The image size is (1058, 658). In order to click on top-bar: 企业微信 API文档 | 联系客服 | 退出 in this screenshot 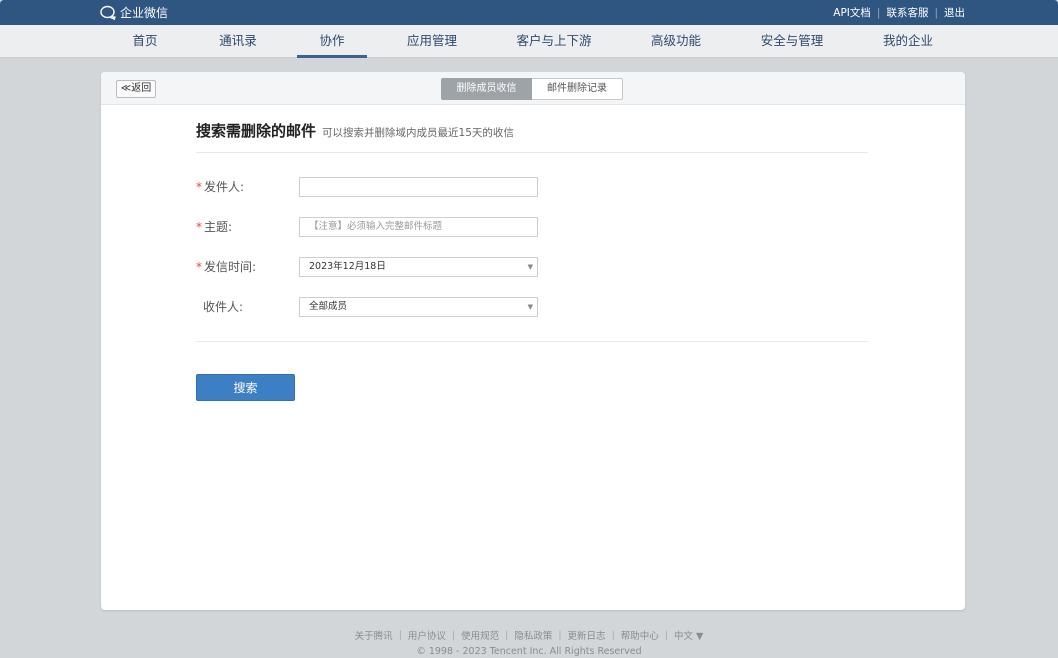, I will do `click(529, 12)`.